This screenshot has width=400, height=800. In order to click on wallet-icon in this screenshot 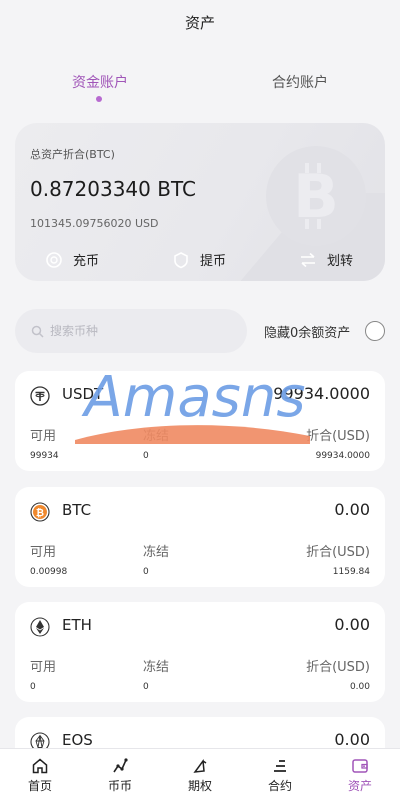, I will do `click(360, 766)`.